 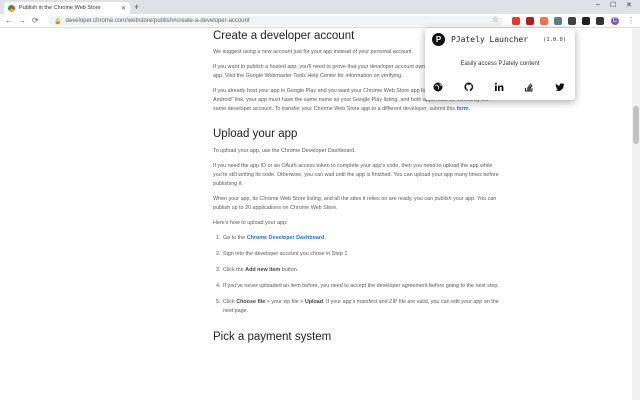 I want to click on minimize-button: –, so click(x=598, y=4).